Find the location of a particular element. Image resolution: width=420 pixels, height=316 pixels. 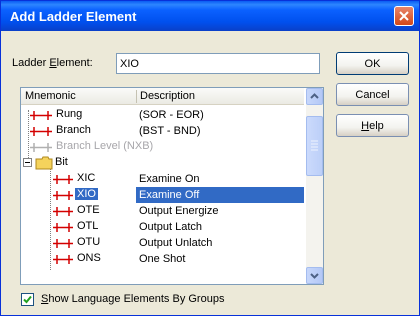

chevron-down-icon is located at coordinates (314, 276).